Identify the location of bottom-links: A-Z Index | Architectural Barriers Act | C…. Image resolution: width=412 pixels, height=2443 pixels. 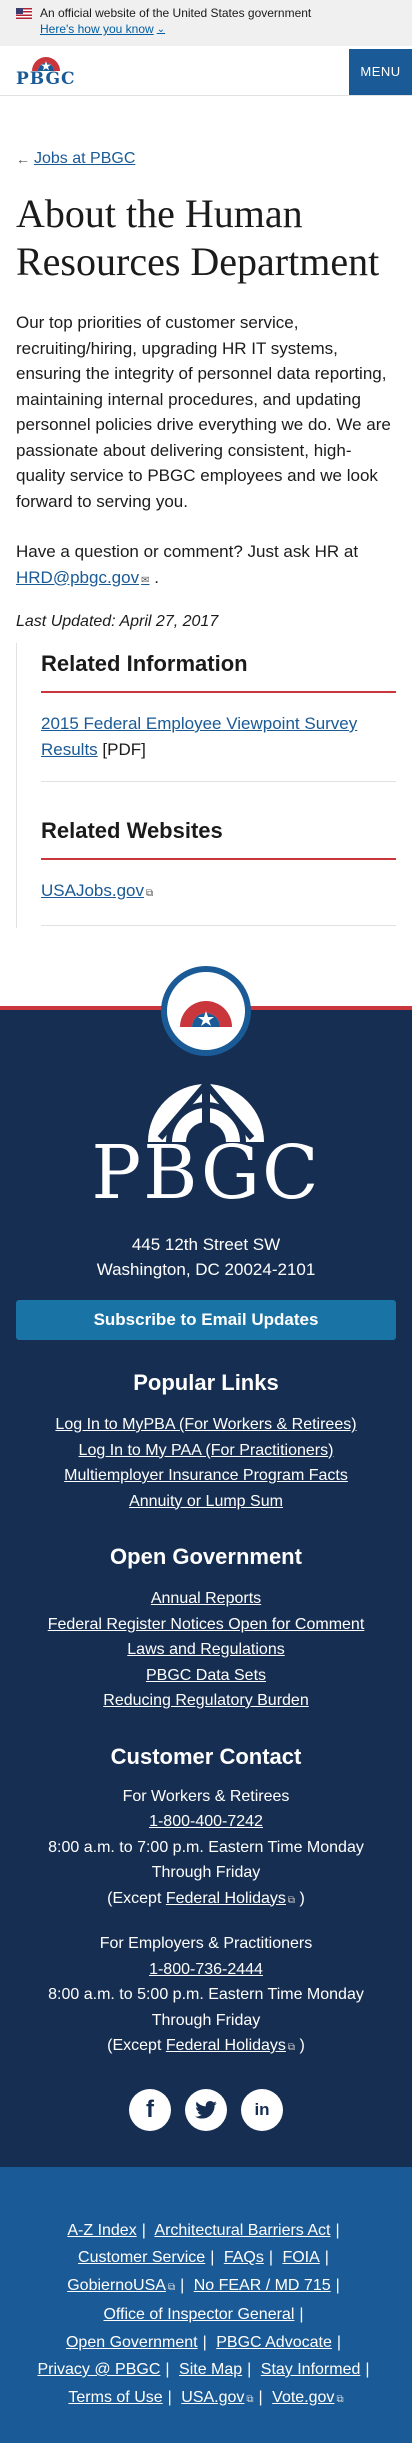
(206, 2305).